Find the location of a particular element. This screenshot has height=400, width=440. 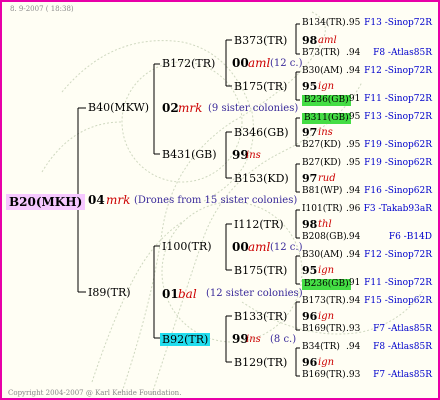

g1-mother-note: (9 sister colonies) is located at coordinates (253, 108).